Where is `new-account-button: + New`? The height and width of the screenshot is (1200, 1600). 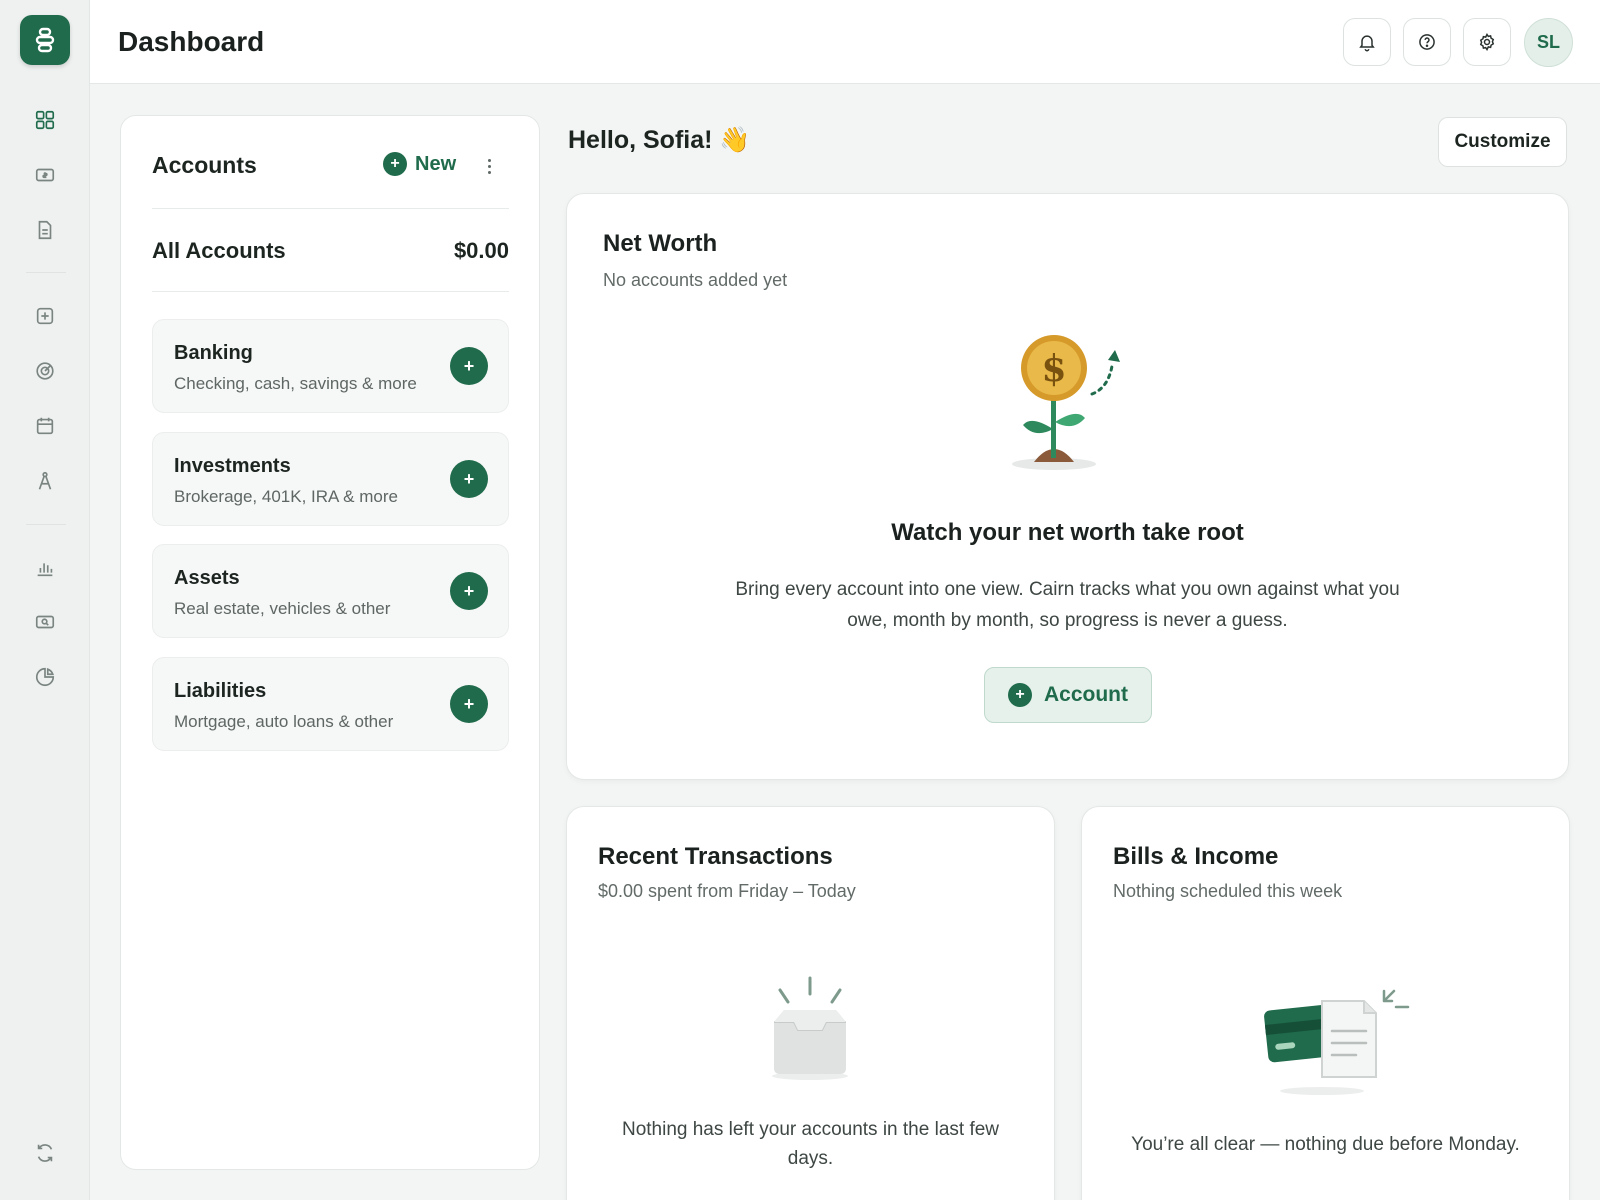 new-account-button: + New is located at coordinates (419, 164).